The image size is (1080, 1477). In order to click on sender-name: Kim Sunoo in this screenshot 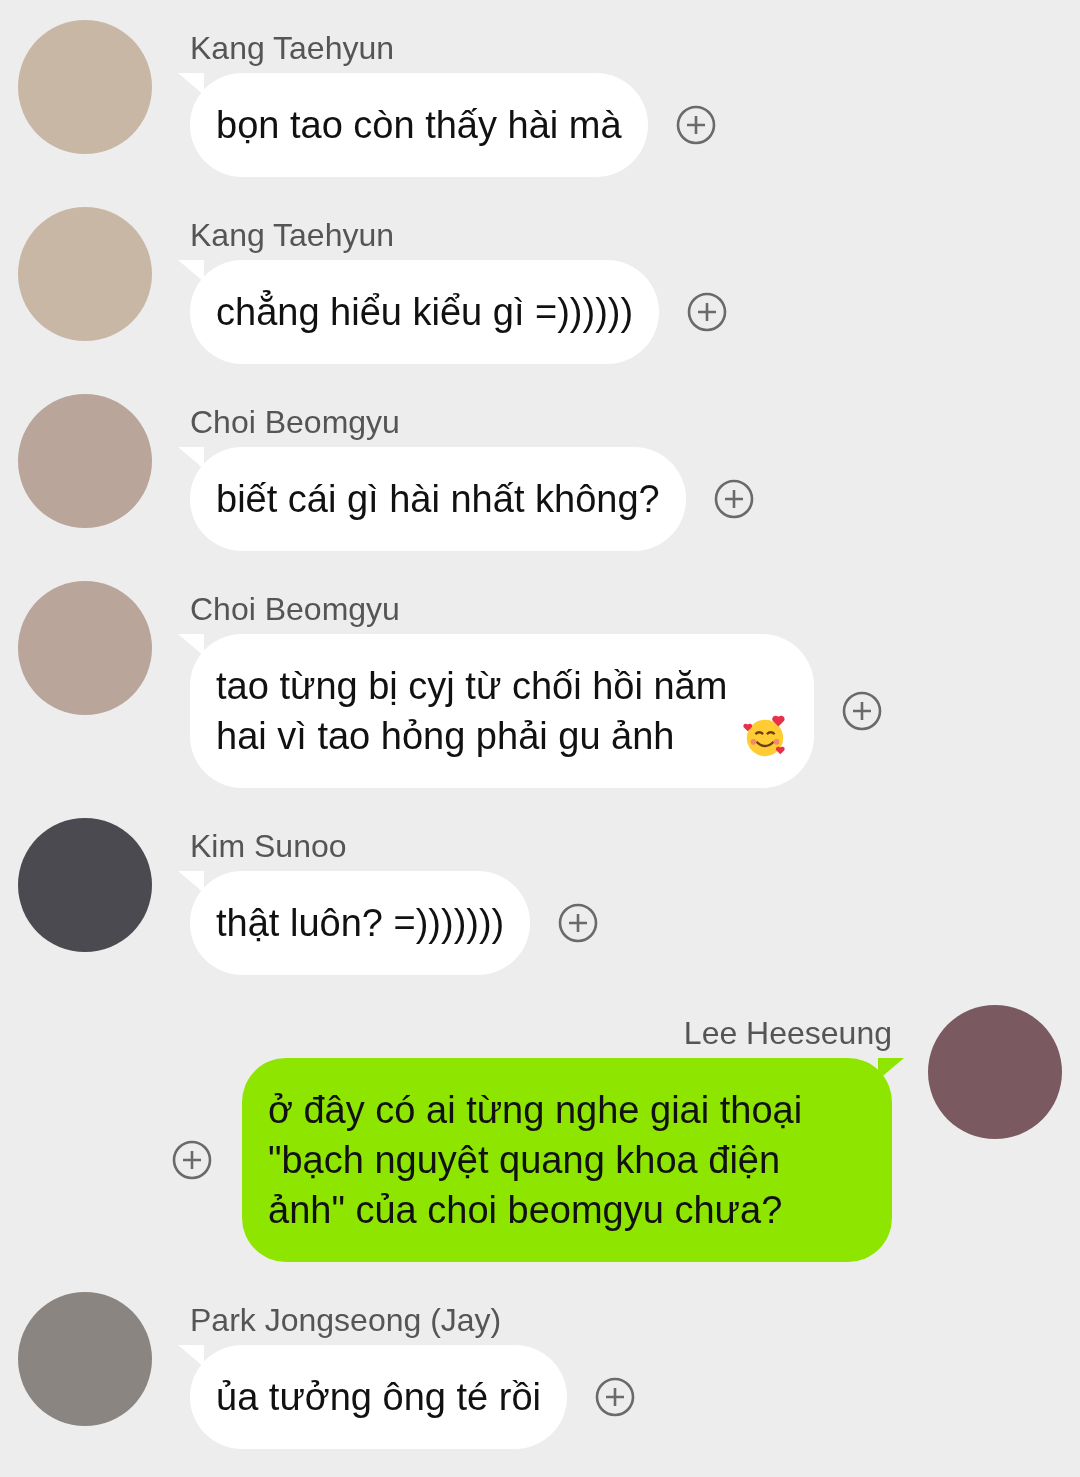, I will do `click(268, 846)`.